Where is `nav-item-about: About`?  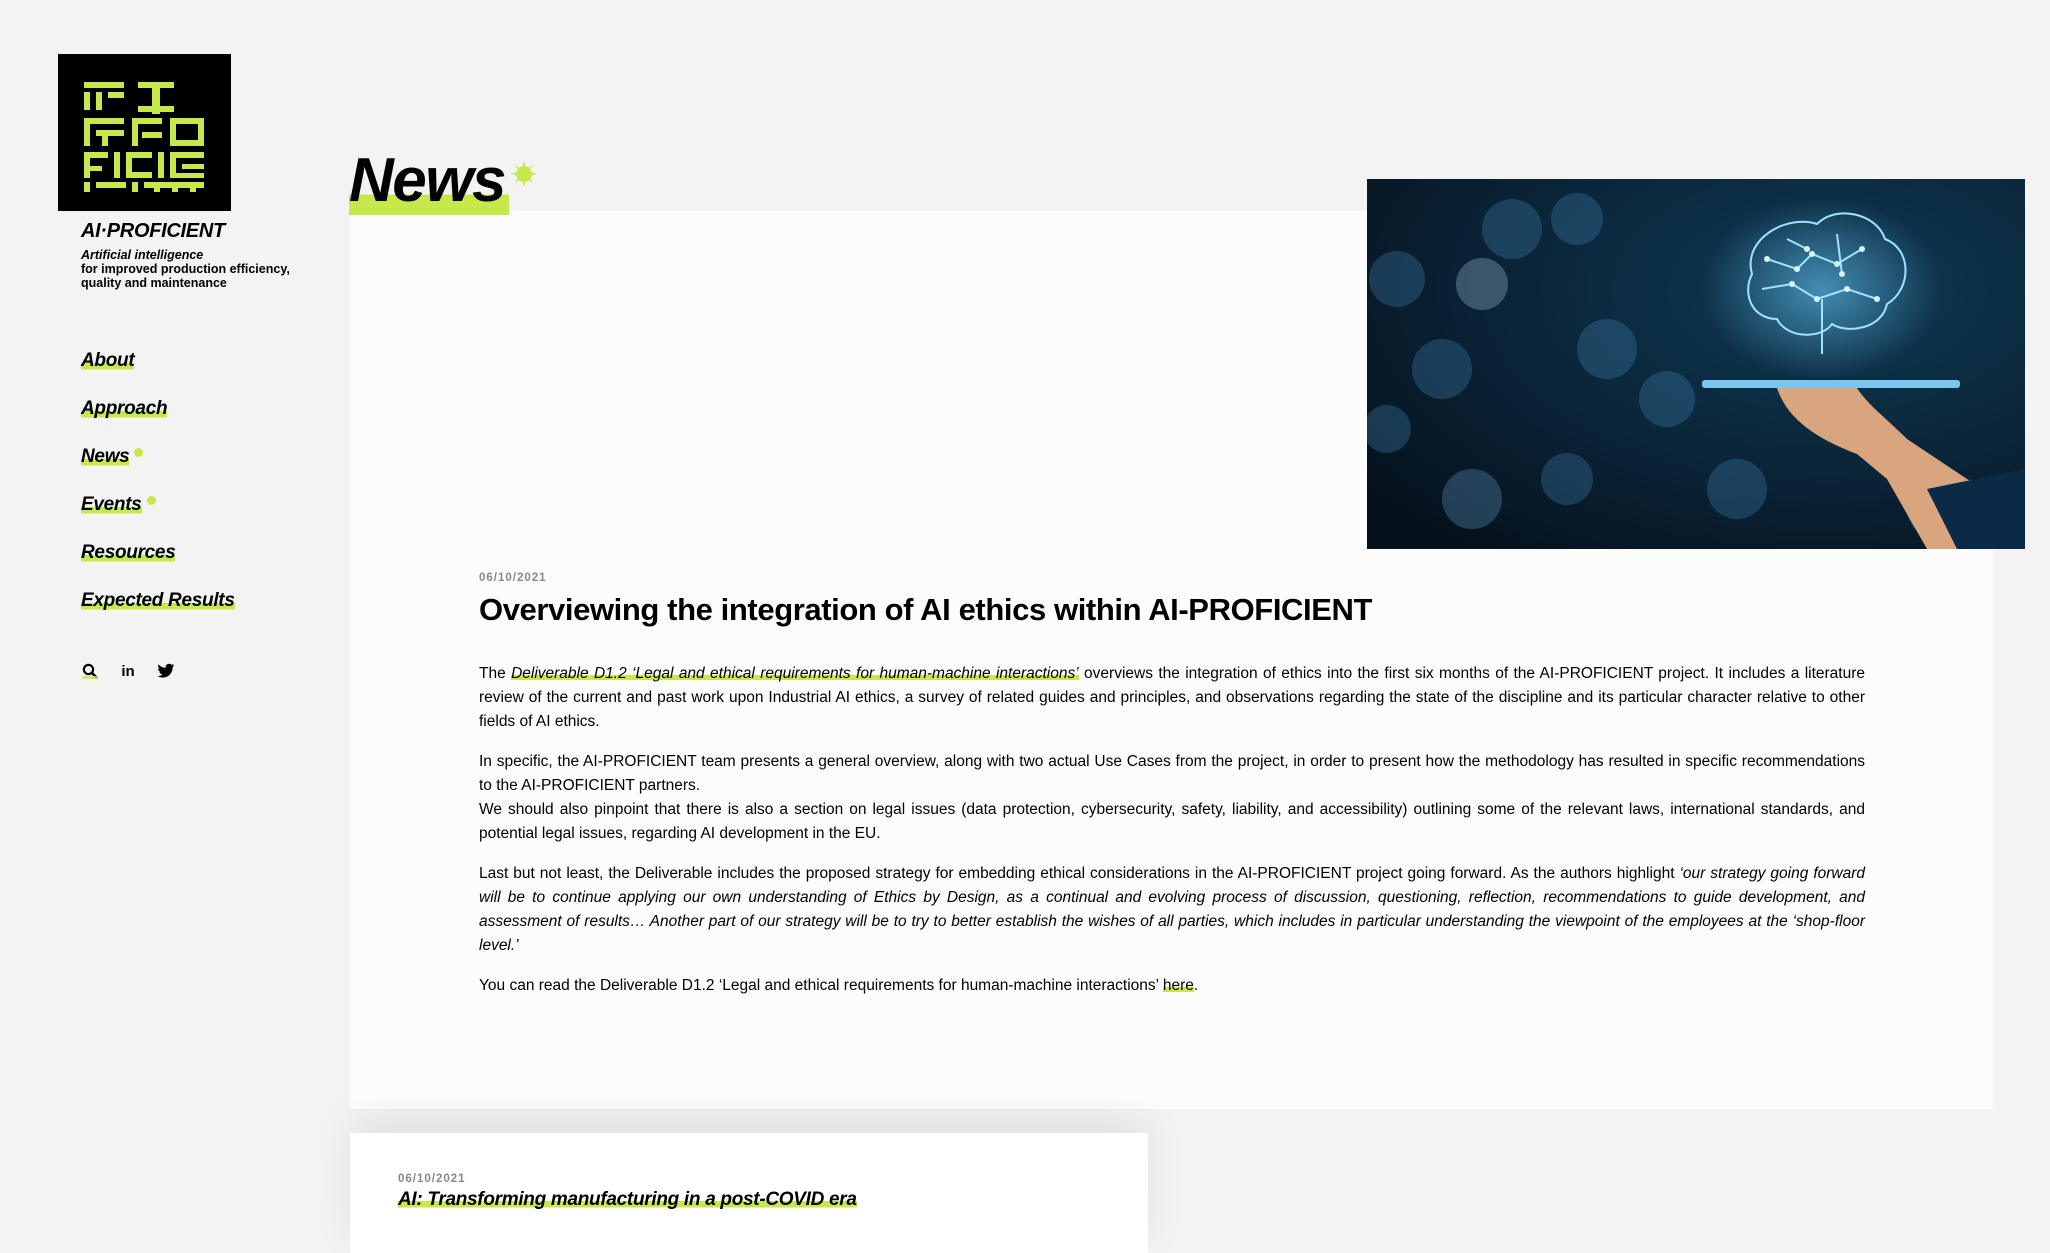 nav-item-about: About is located at coordinates (158, 374).